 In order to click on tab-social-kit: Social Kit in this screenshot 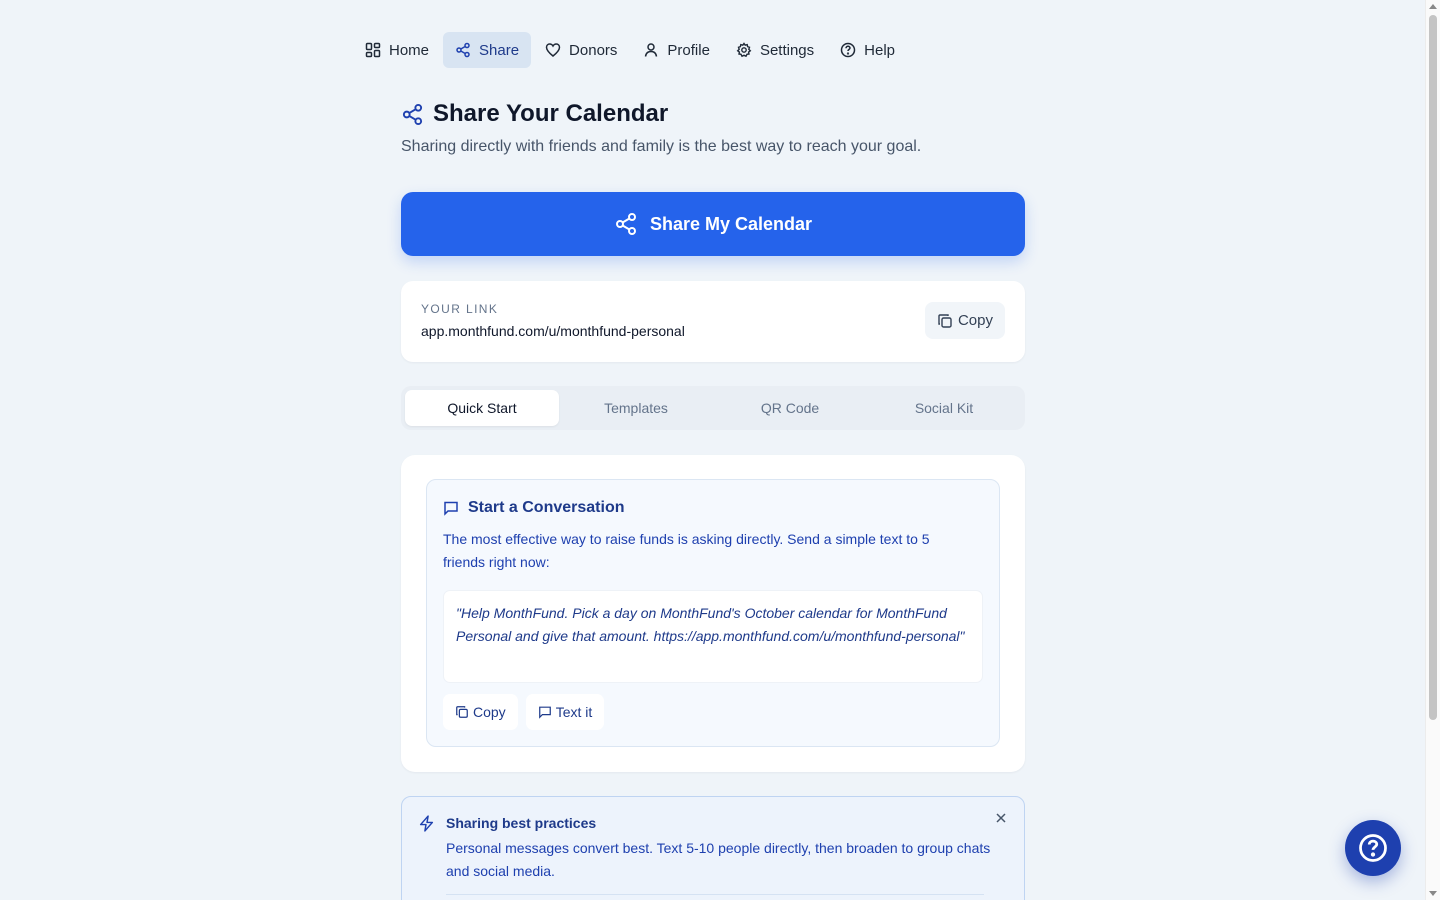, I will do `click(944, 408)`.